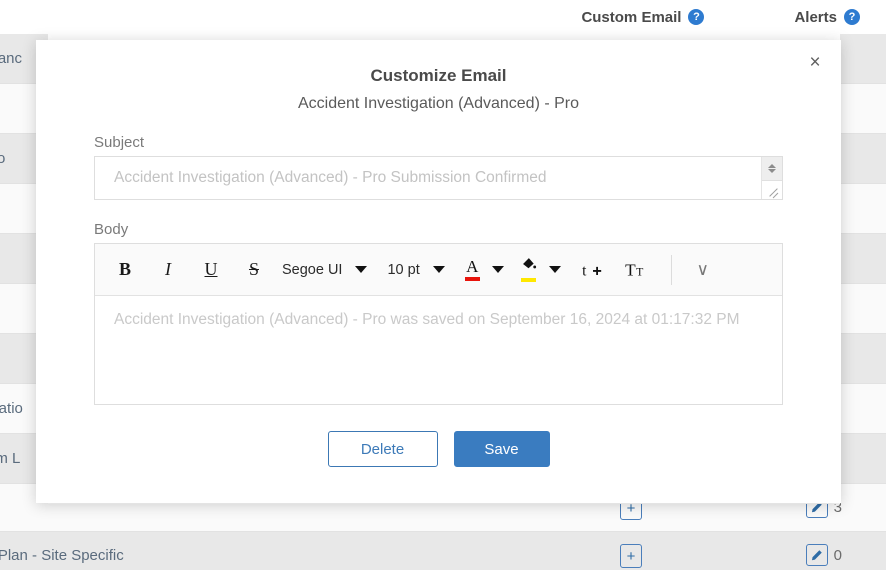  I want to click on subject-input, so click(438, 178).